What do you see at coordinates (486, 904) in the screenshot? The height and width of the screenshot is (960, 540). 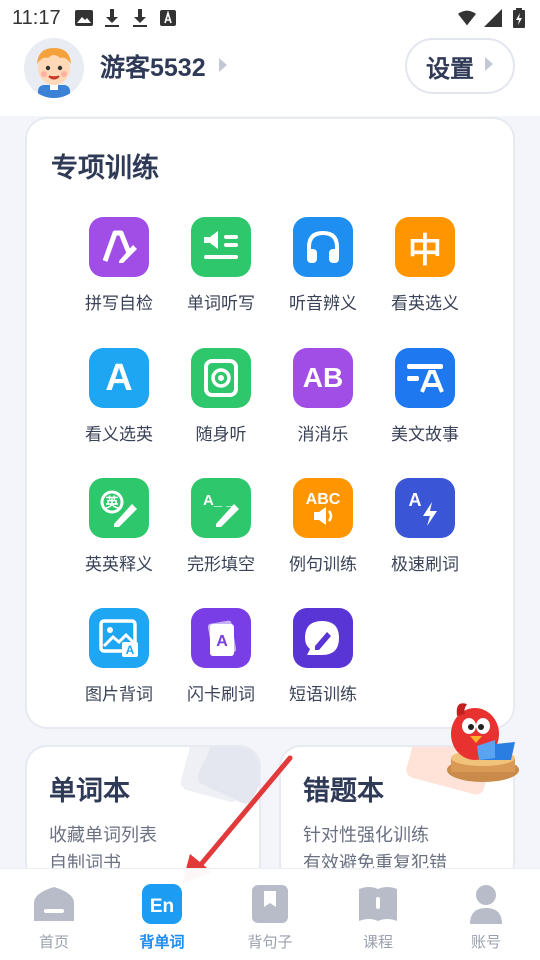 I see `user-icon` at bounding box center [486, 904].